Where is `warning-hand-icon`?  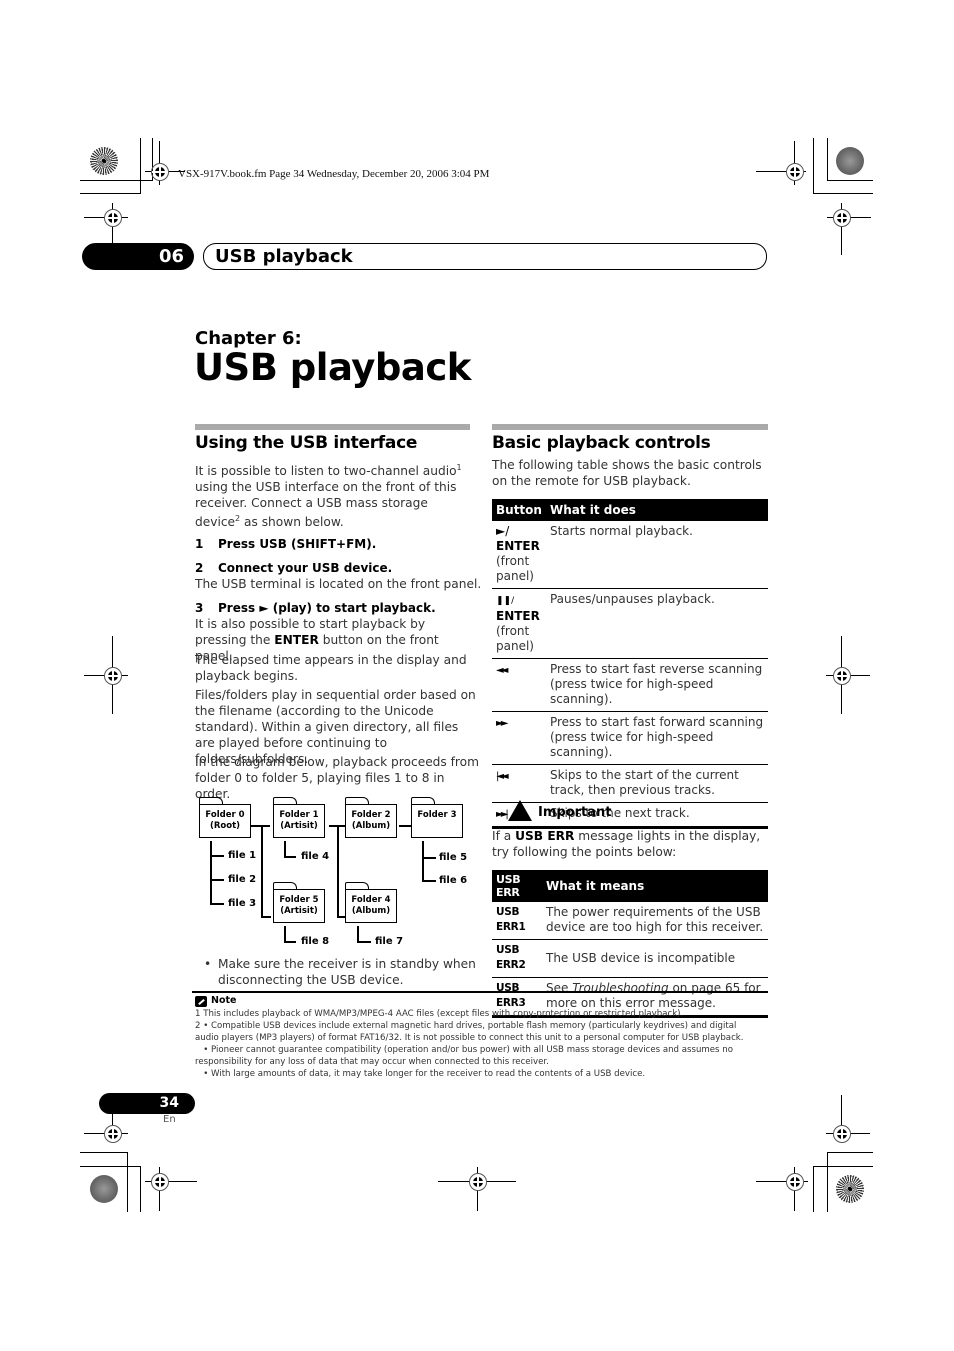
warning-hand-icon is located at coordinates (520, 810).